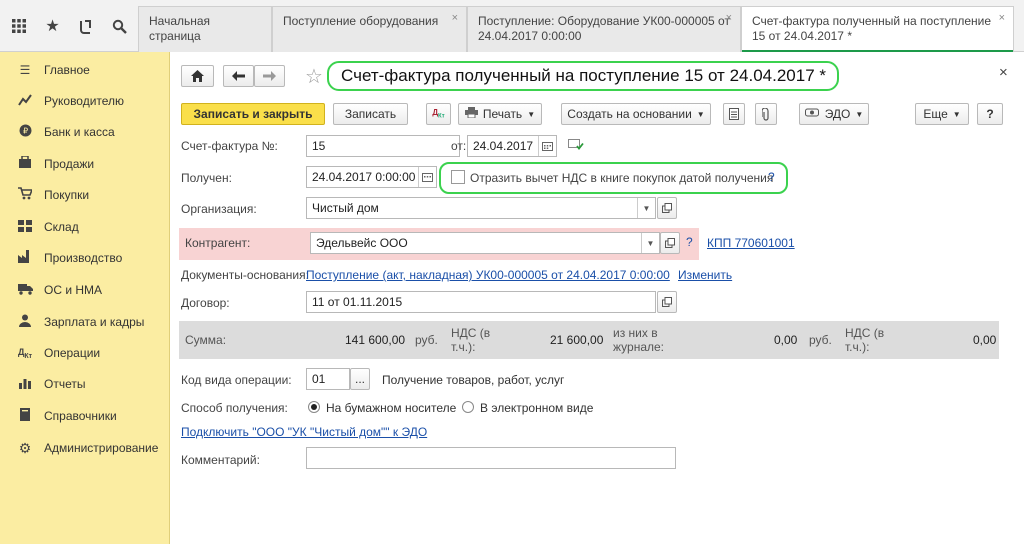 This screenshot has height=544, width=1024. What do you see at coordinates (304, 432) in the screenshot?
I see `connect-edo-link: Подключить "ООО "УК "Чистый дом"" к ЭДО` at bounding box center [304, 432].